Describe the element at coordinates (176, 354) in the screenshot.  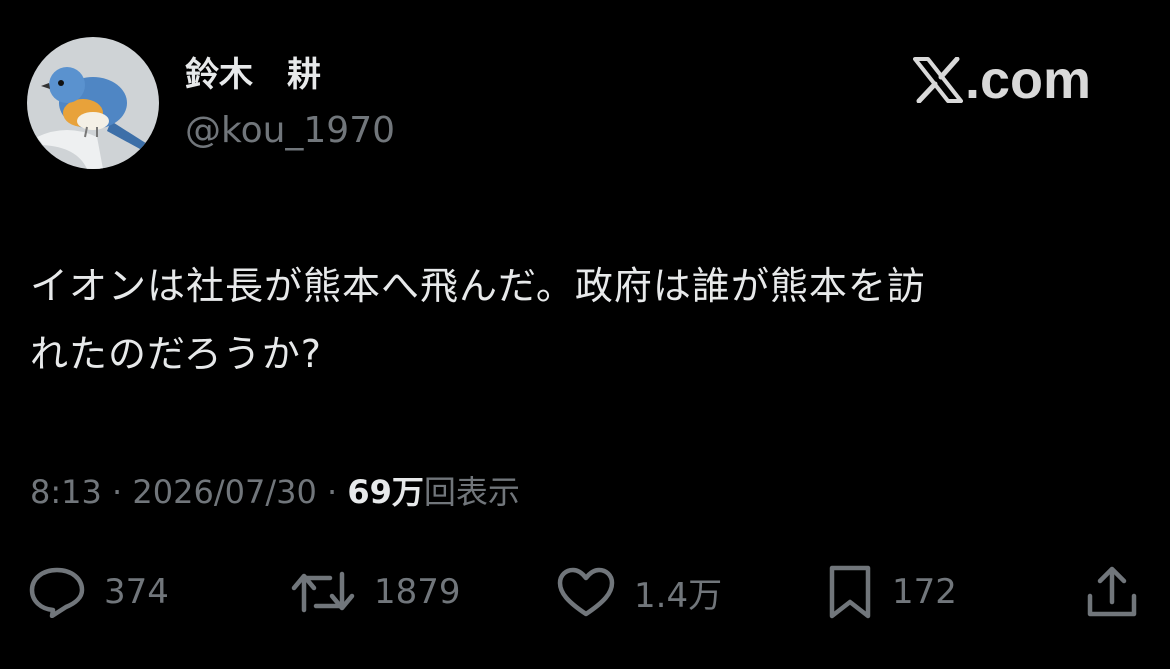
I see `tweet-text-line: れたのだろうか?` at that location.